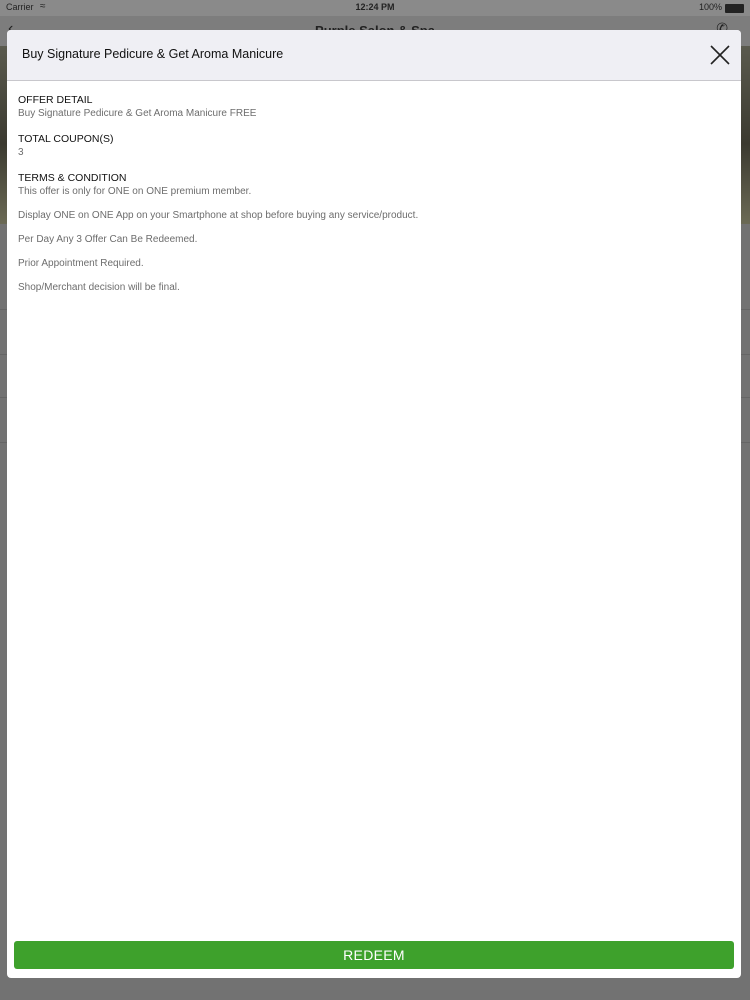  What do you see at coordinates (72, 178) in the screenshot?
I see `terms-label: TERMS & CONDITION` at bounding box center [72, 178].